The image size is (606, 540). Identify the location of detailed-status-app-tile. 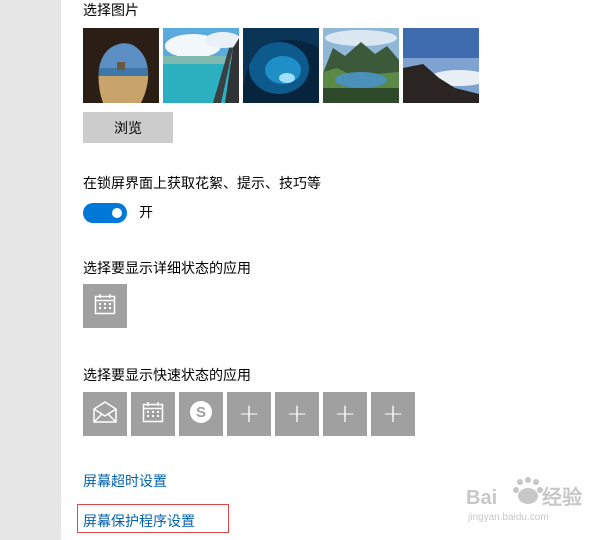
(105, 306).